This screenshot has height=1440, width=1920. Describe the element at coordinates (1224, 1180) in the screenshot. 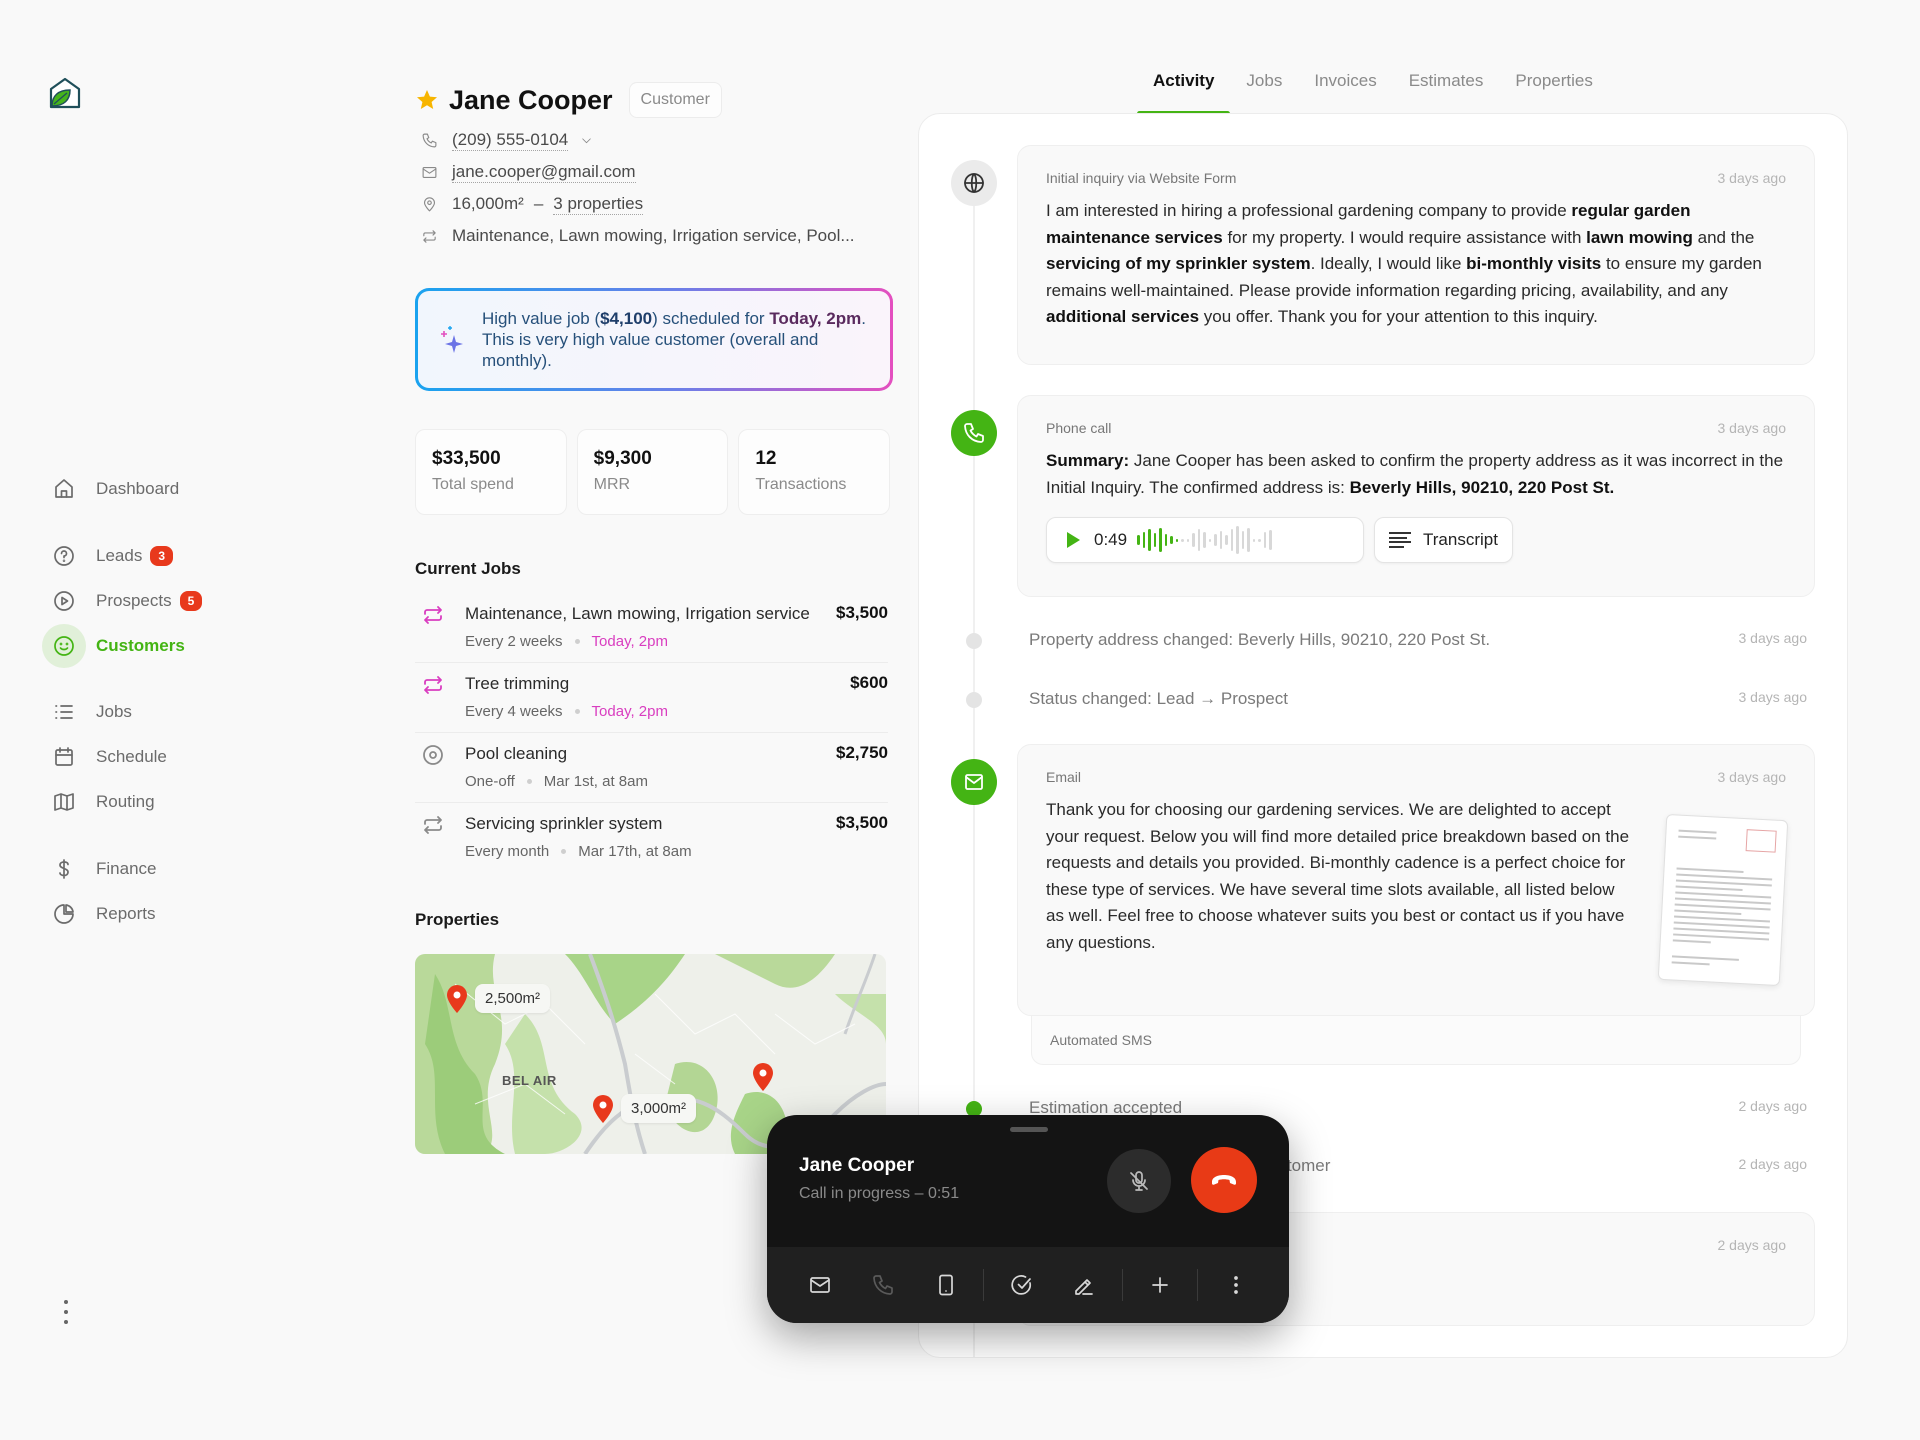

I see `hang-up-button` at that location.